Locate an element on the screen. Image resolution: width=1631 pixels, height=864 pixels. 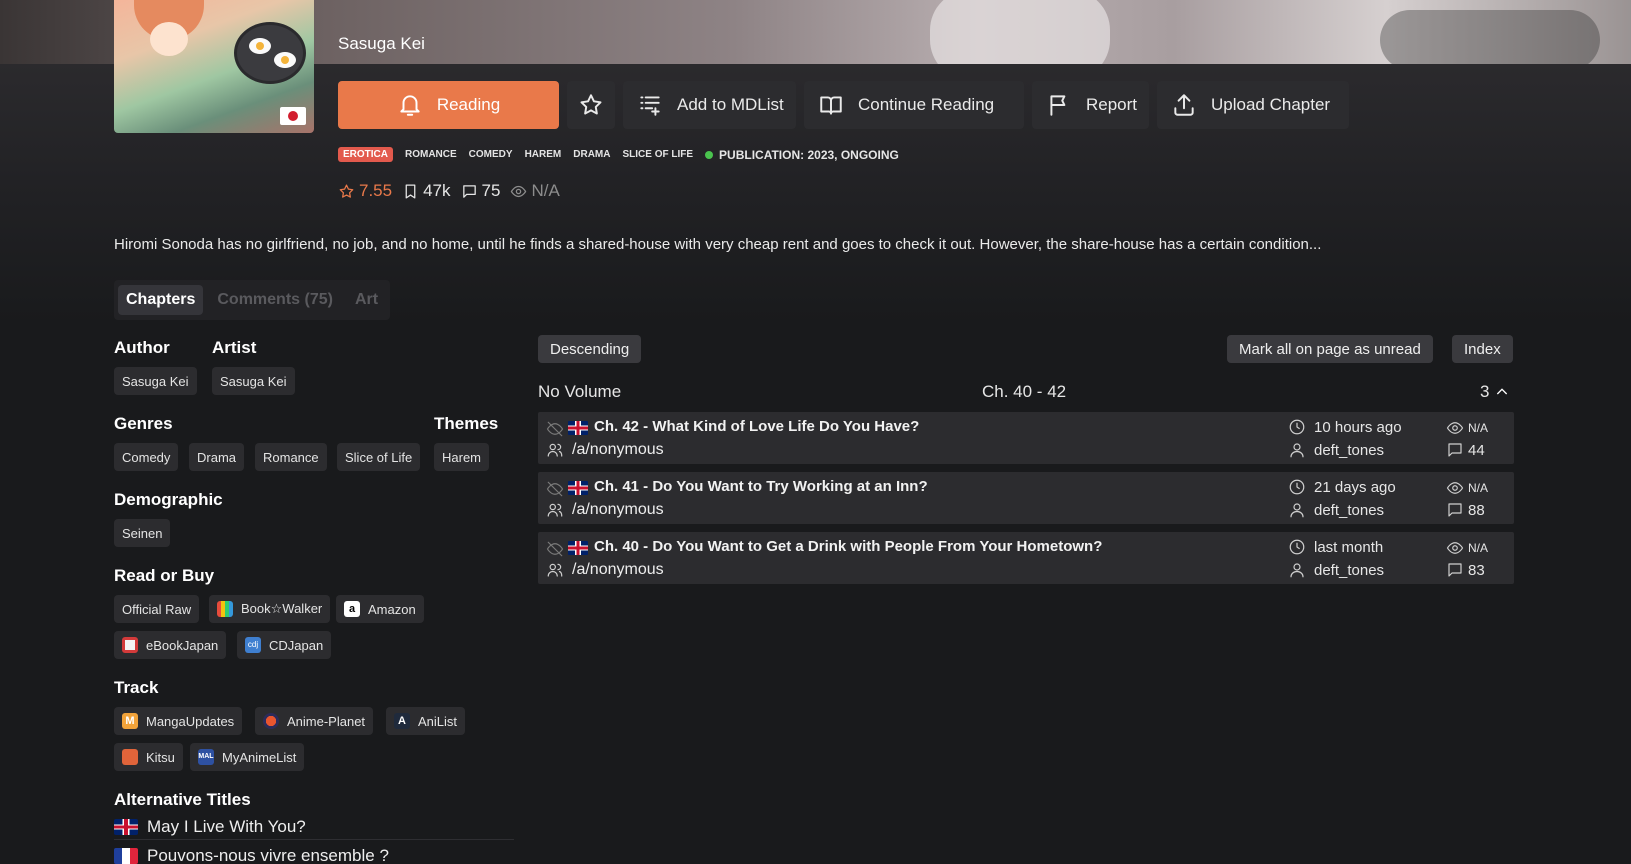
rating-stat: 7.55 is located at coordinates (365, 191).